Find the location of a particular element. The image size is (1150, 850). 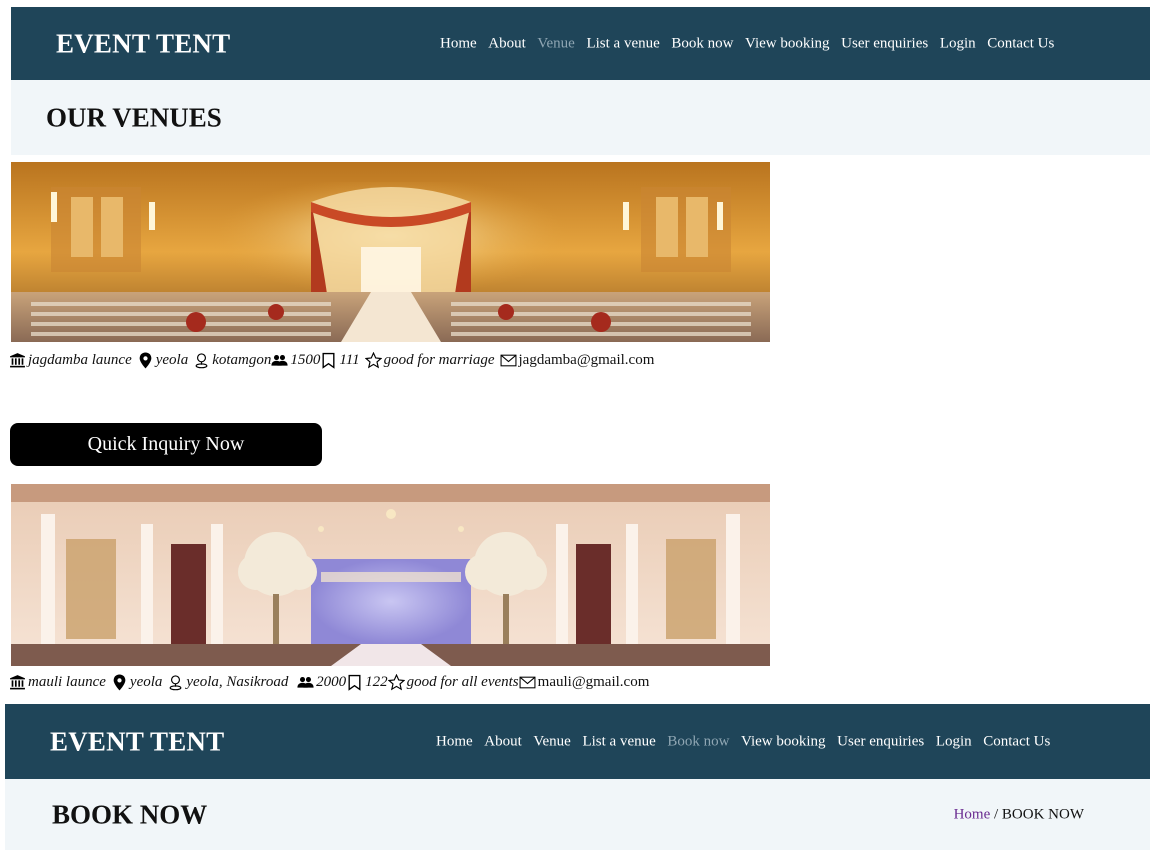

venue-bookings: 122 is located at coordinates (376, 682).